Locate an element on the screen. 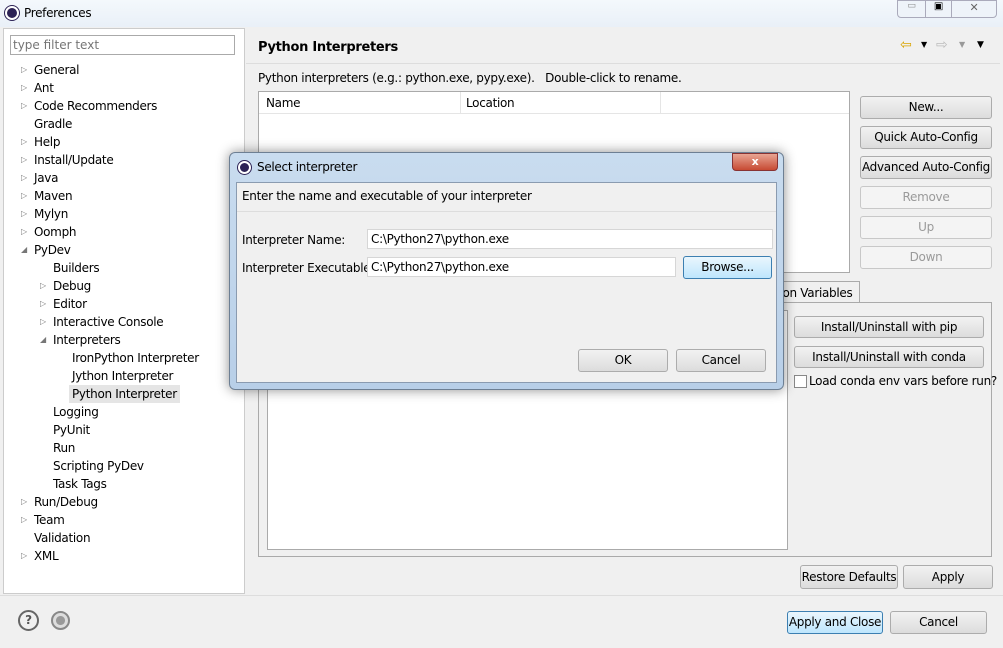 This screenshot has width=1003, height=648. tree-item: IronPython Interpreter is located at coordinates (135, 358).